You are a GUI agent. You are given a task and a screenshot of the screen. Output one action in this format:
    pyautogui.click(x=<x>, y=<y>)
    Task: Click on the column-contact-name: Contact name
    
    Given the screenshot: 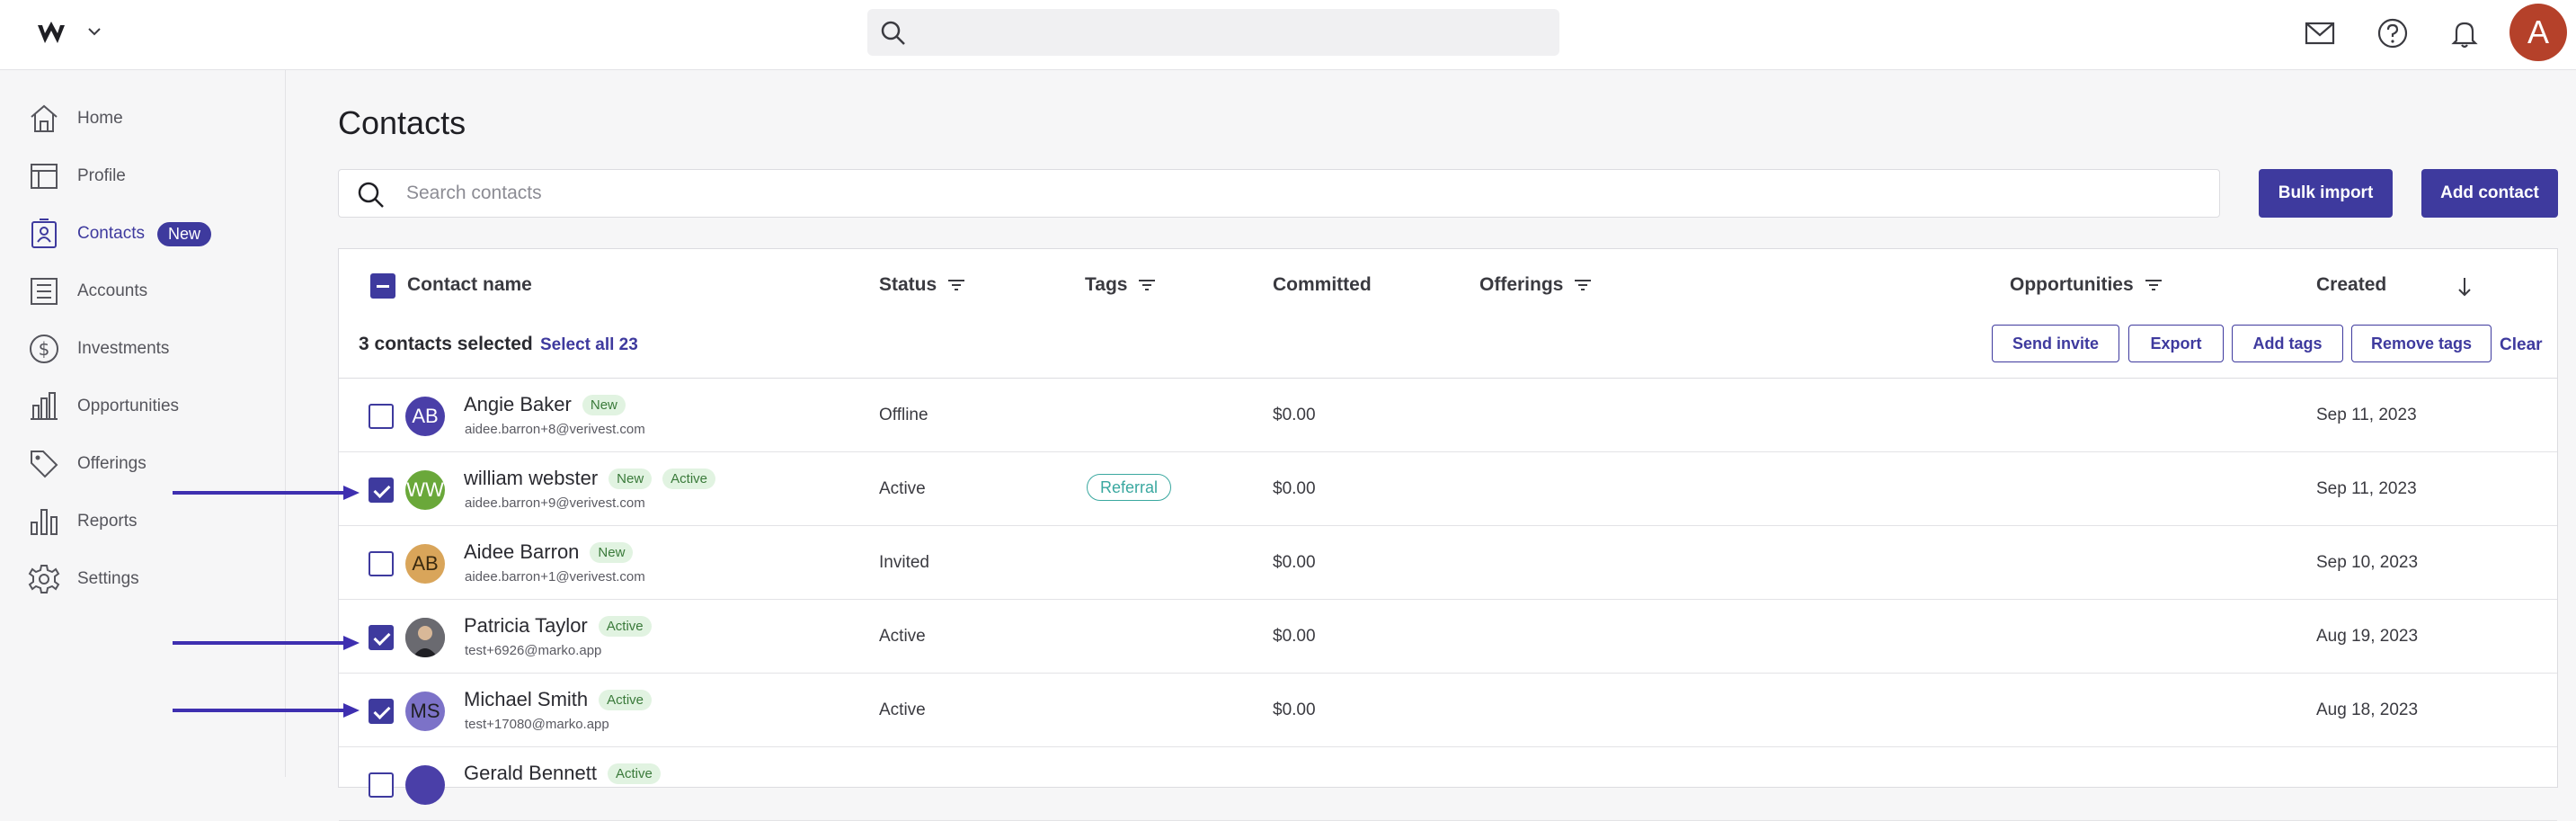 What is the action you would take?
    pyautogui.click(x=470, y=285)
    